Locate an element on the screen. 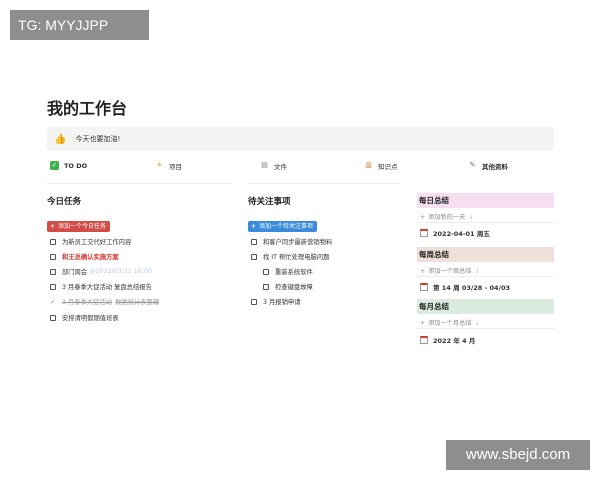  link-files: ▤ 文件 is located at coordinates (300, 165).